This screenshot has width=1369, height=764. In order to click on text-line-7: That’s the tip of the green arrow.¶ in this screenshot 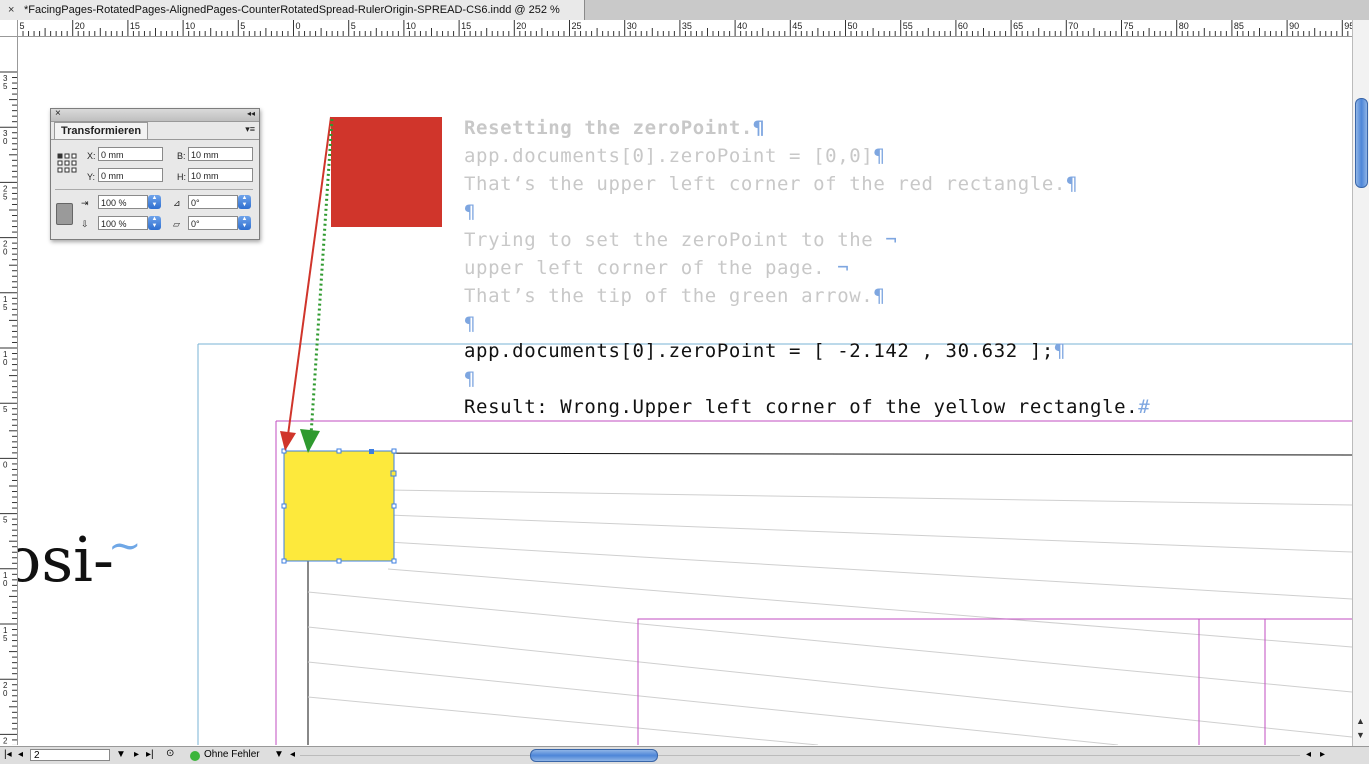, I will do `click(674, 296)`.